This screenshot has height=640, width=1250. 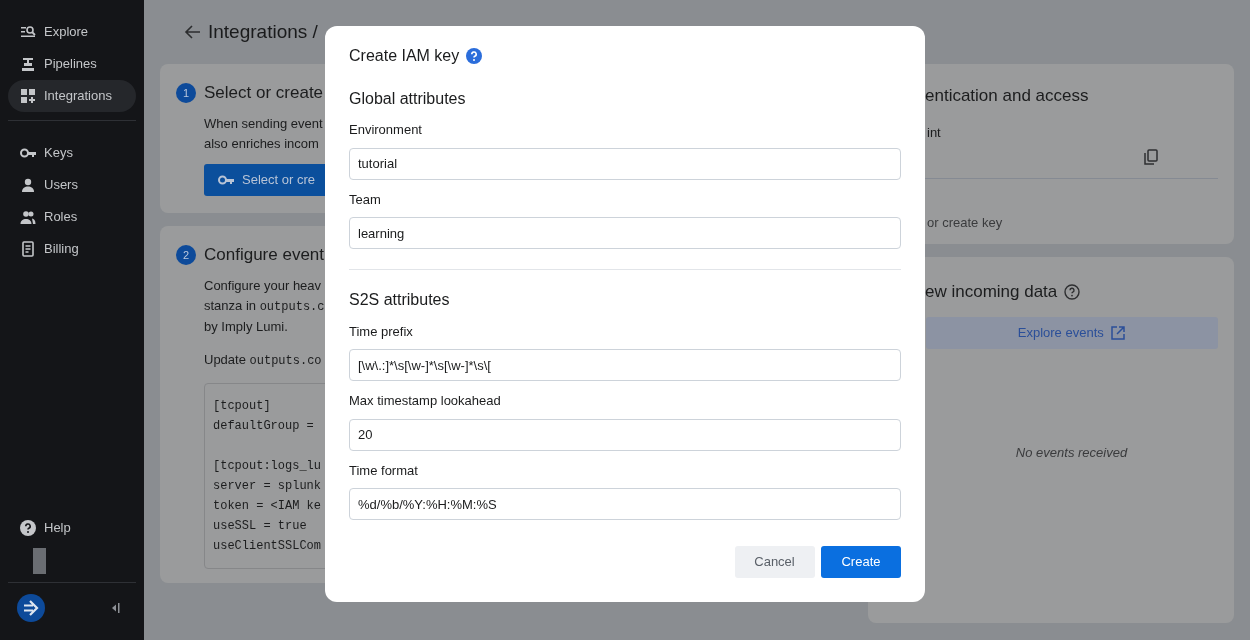 What do you see at coordinates (186, 255) in the screenshot?
I see `step-number: 2` at bounding box center [186, 255].